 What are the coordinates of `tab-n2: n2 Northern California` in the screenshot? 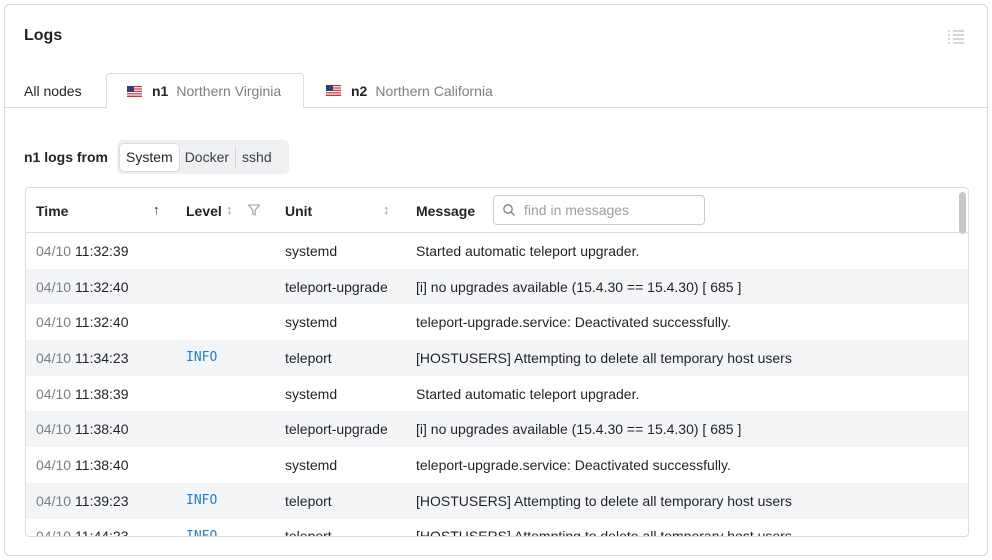 It's located at (409, 90).